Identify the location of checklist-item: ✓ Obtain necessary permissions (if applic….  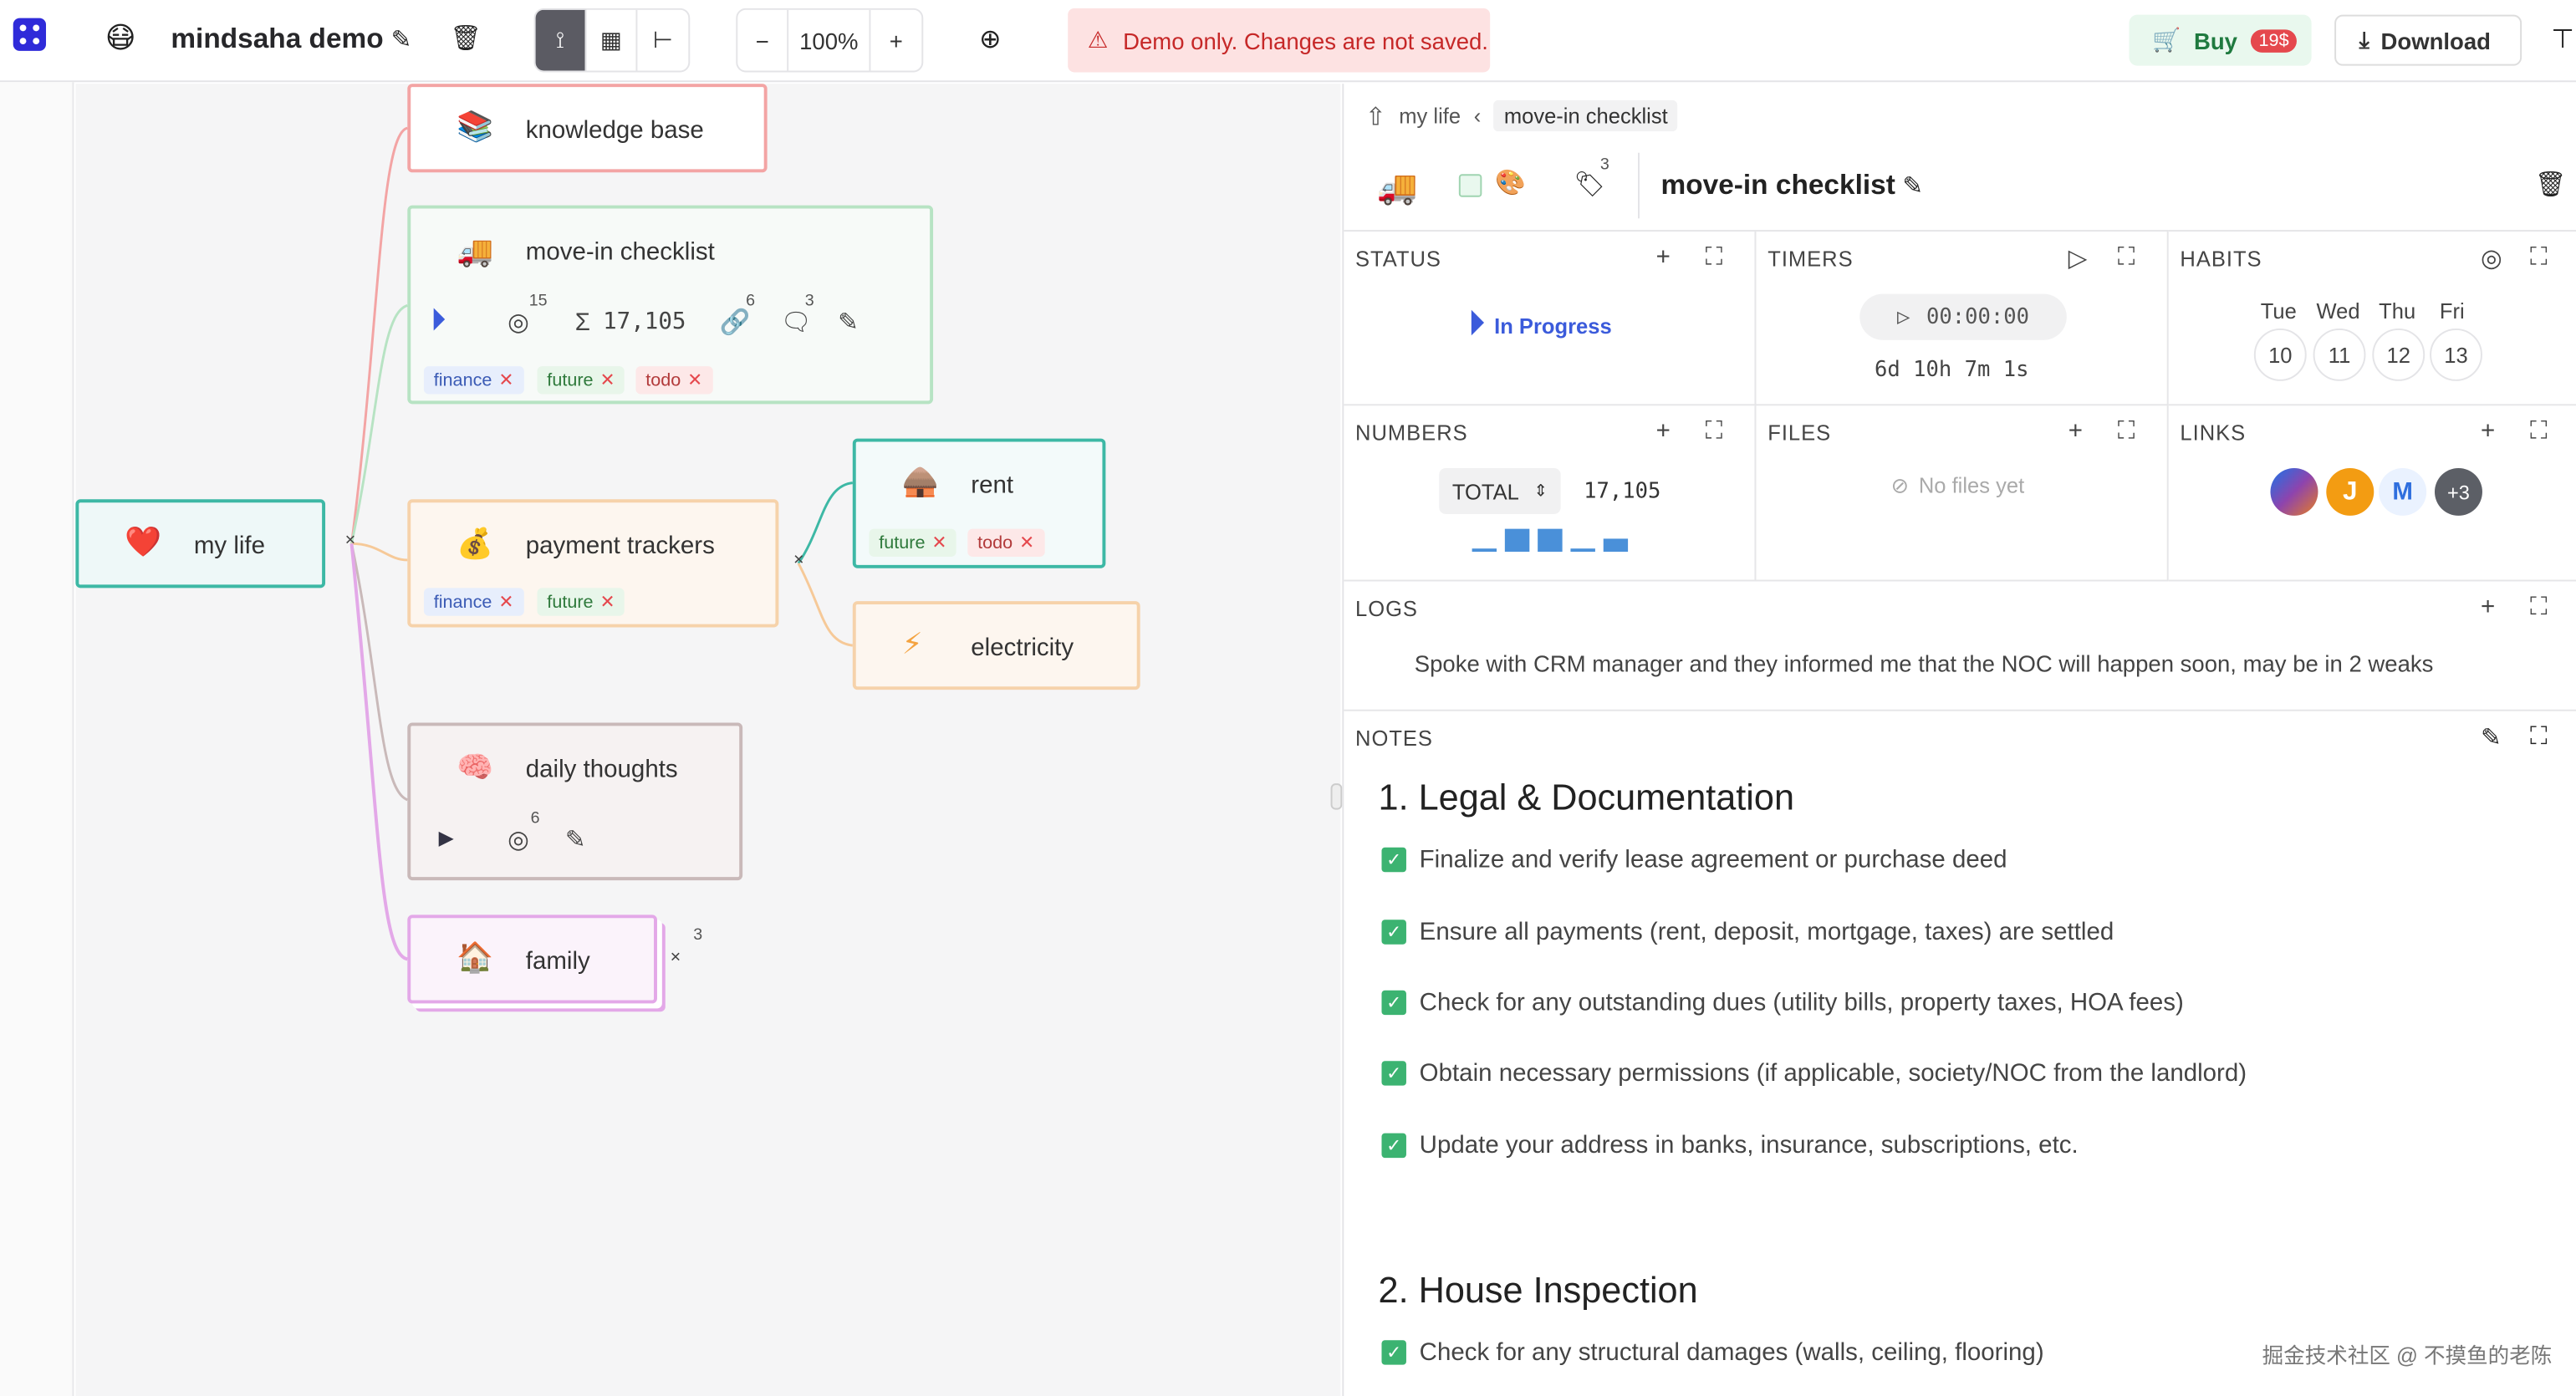
(1814, 1073).